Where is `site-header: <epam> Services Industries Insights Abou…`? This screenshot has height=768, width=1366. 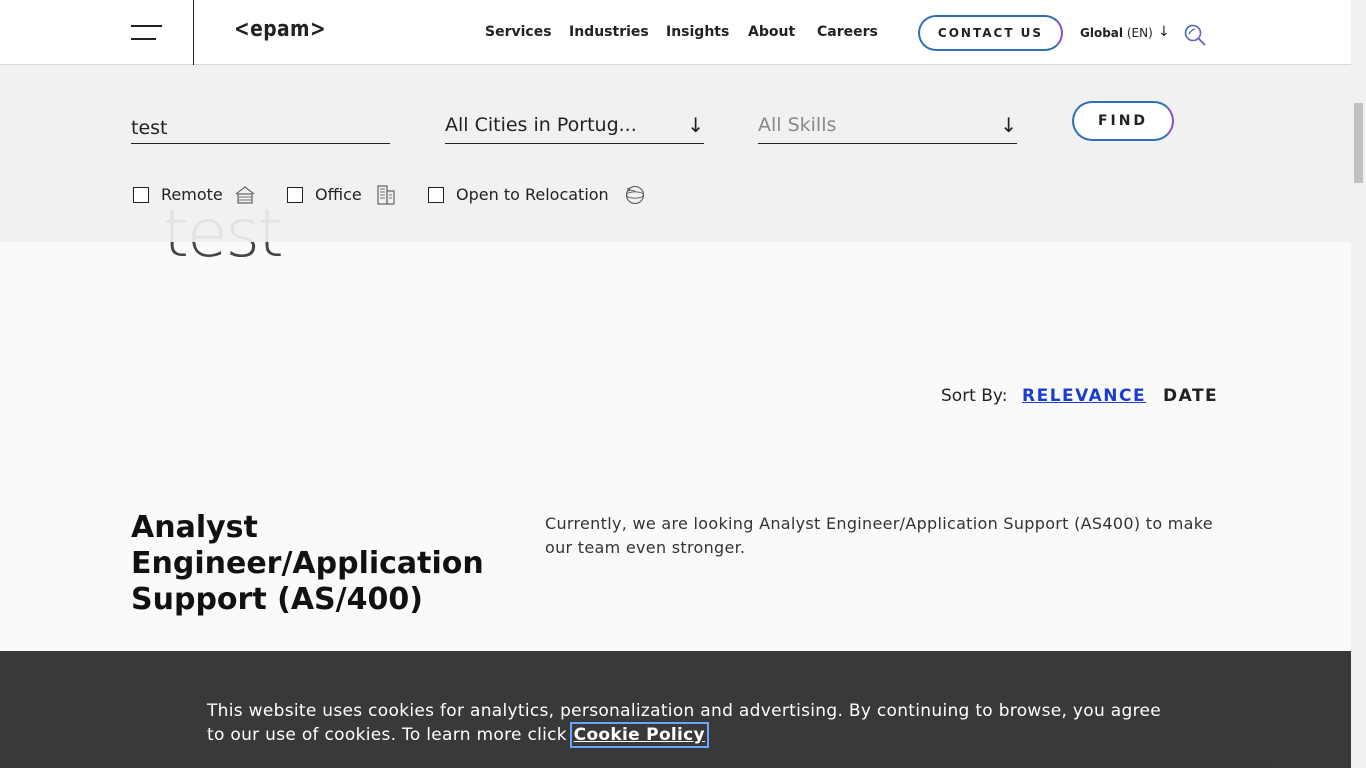 site-header: <epam> Services Industries Insights Abou… is located at coordinates (675, 32).